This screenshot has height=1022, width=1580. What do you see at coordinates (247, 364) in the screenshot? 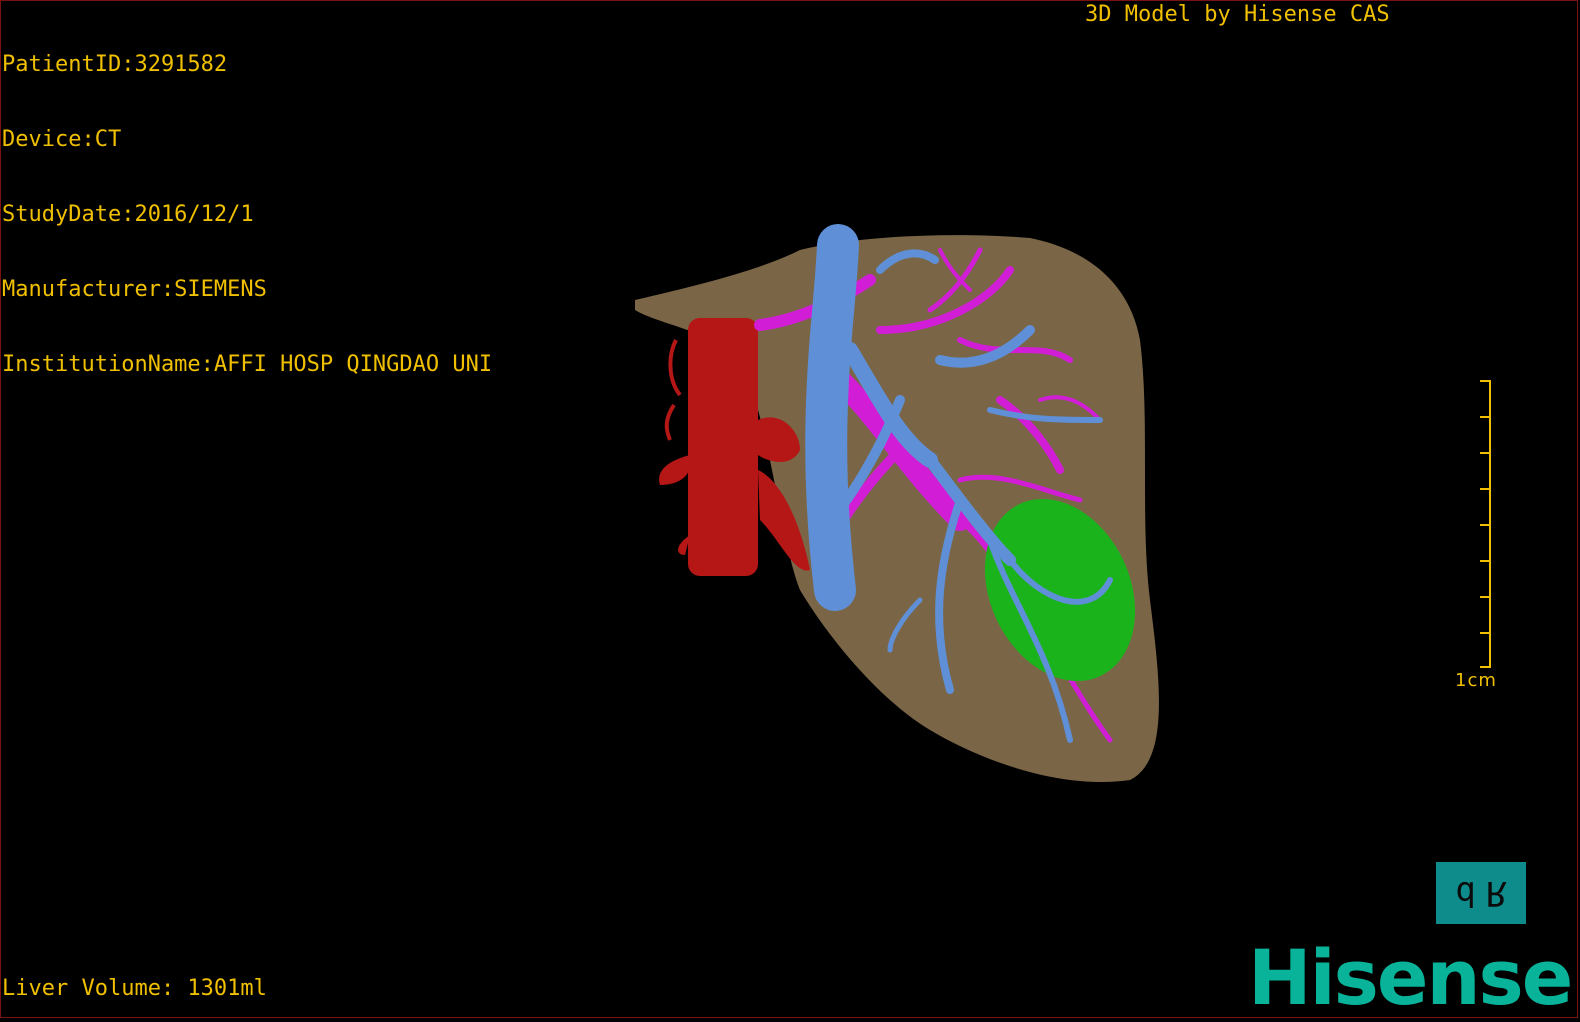
I see `institution-text: InstitutionName:AFFI HOSP QINGDAO UNI` at bounding box center [247, 364].